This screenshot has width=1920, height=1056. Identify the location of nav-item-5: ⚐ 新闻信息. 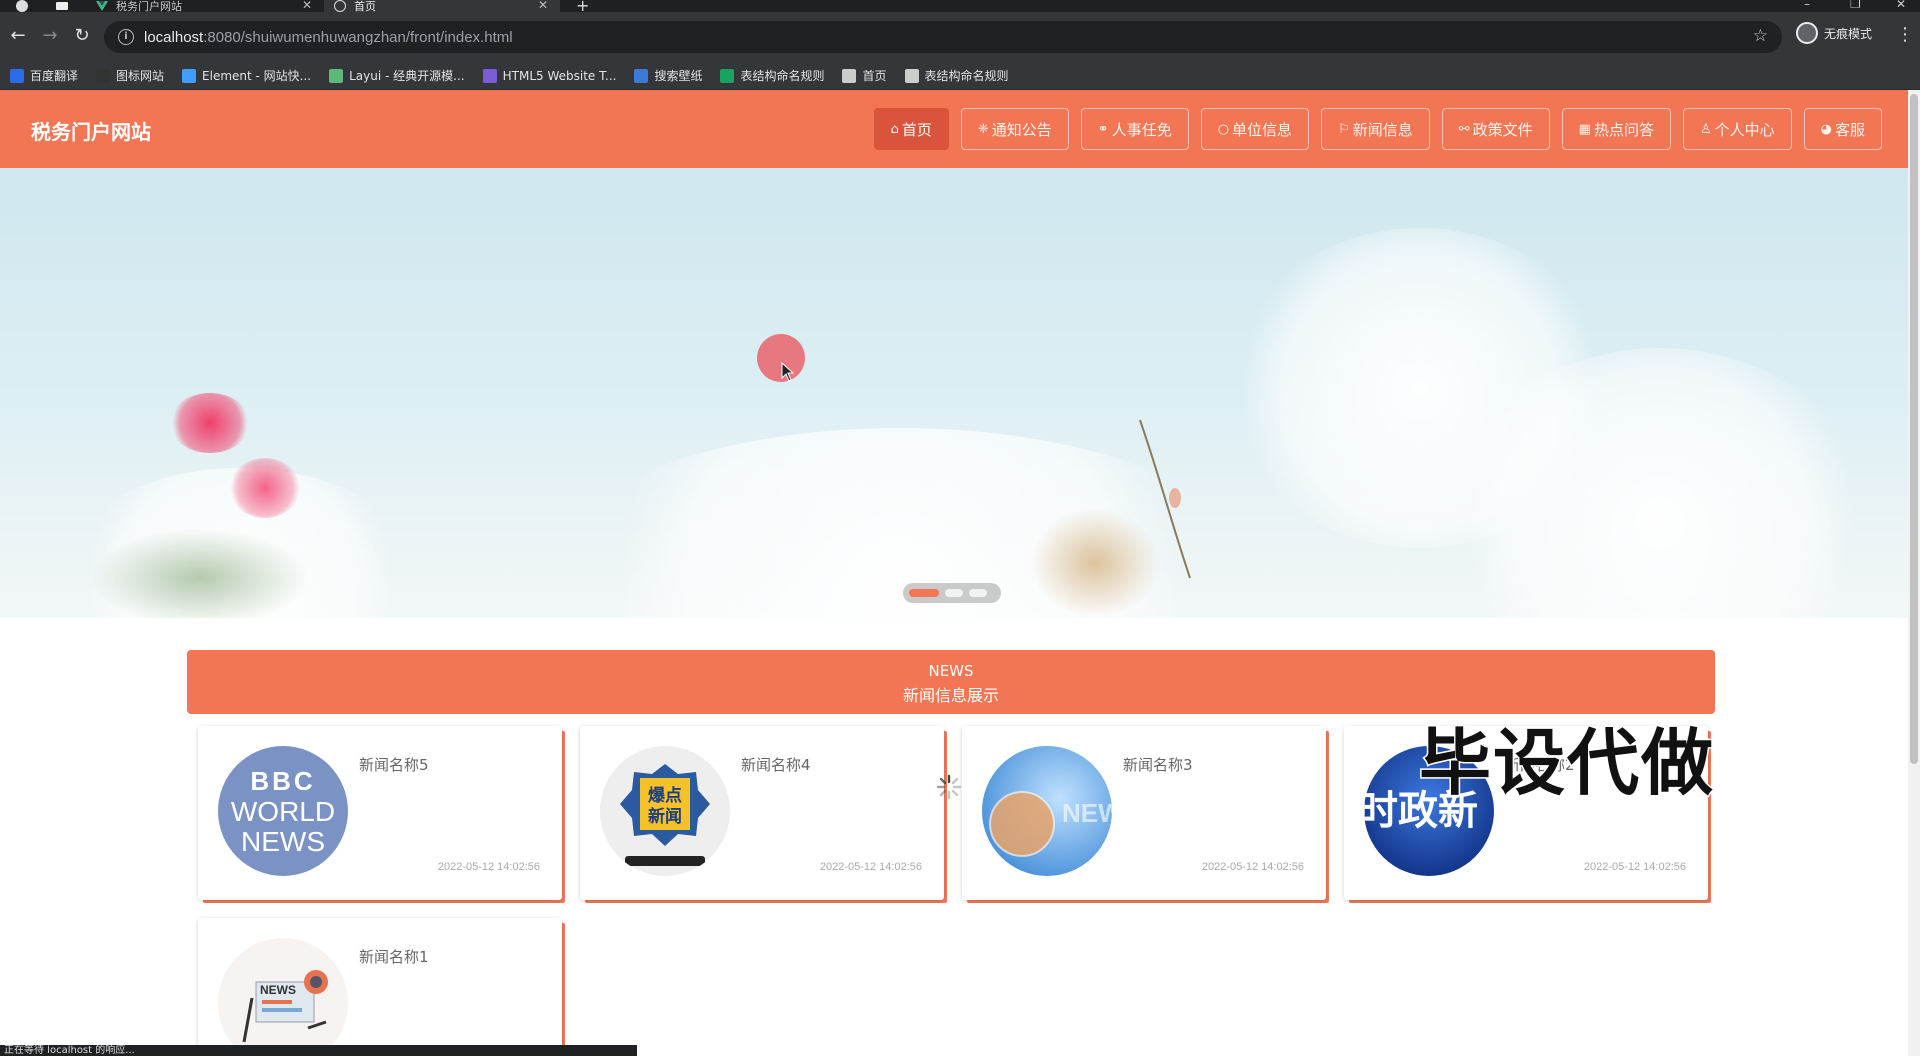
(1375, 129).